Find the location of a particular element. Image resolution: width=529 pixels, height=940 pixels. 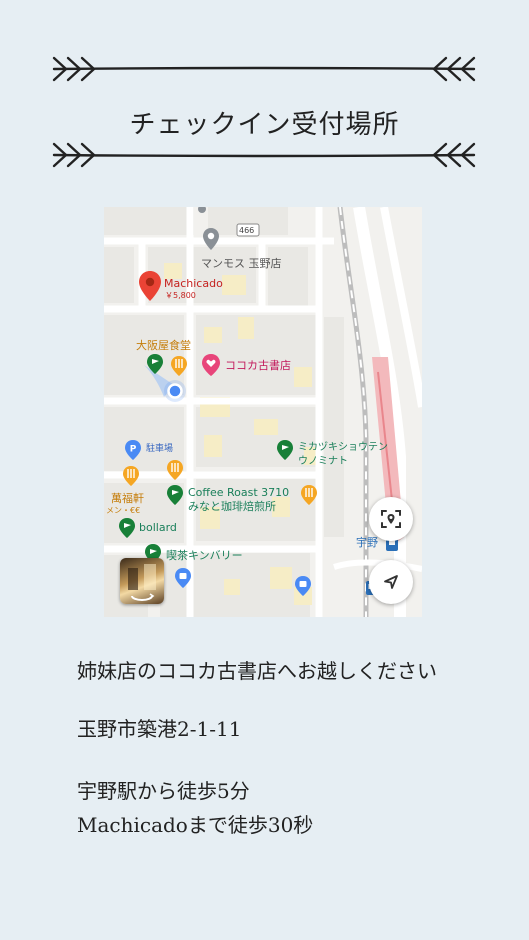

poi-label-osakaya: 大阪屋食堂 is located at coordinates (163, 345).